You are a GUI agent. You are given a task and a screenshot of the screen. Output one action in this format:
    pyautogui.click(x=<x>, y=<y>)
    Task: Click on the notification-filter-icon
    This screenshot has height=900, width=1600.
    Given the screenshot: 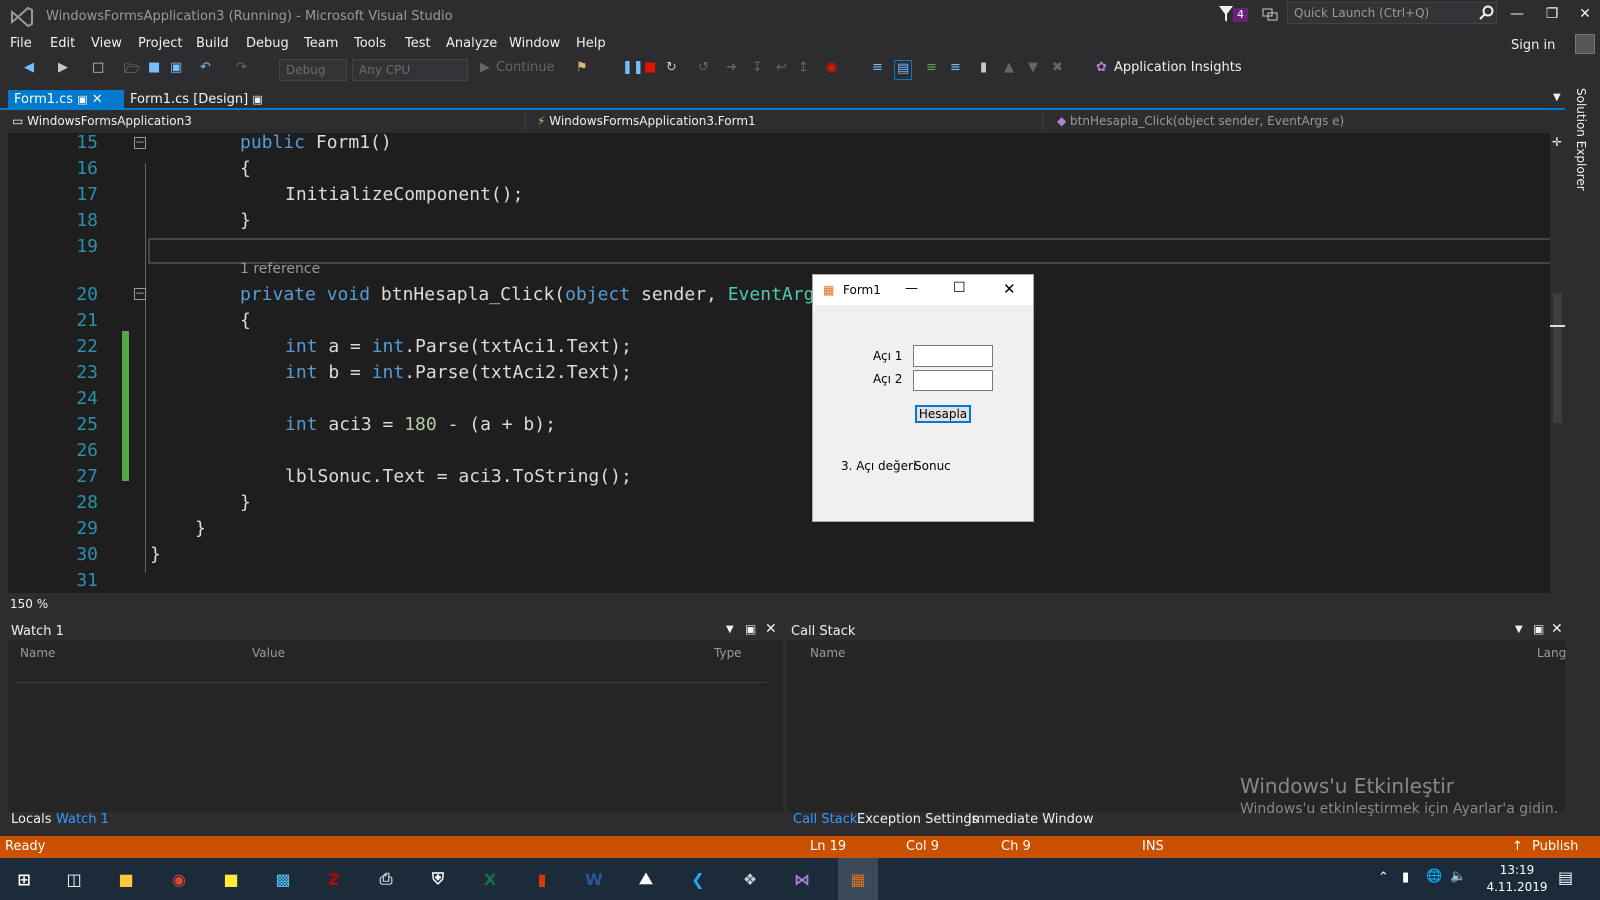 What is the action you would take?
    pyautogui.click(x=1226, y=14)
    